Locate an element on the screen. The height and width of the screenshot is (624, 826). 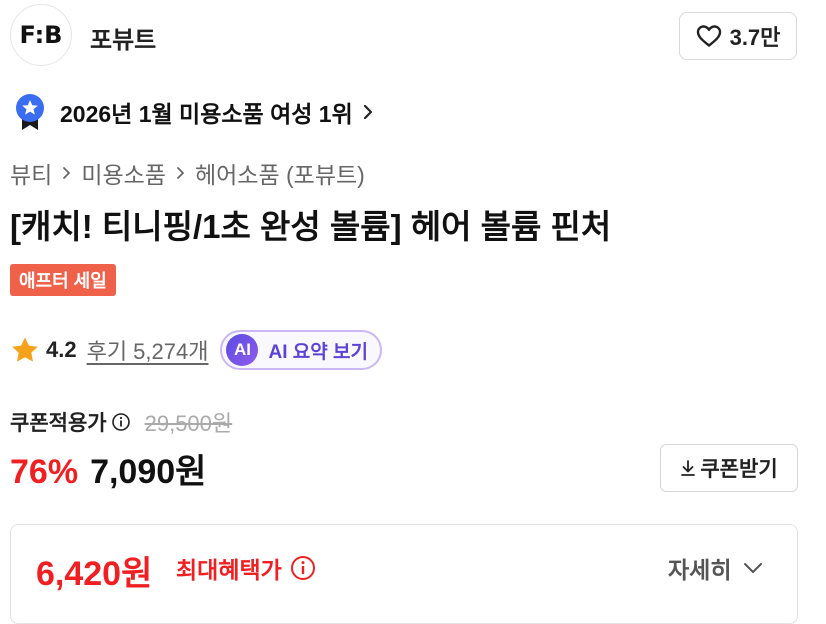
rating-row: 4.2 후기 5,274개 AI AI 요약 보기 is located at coordinates (196, 350).